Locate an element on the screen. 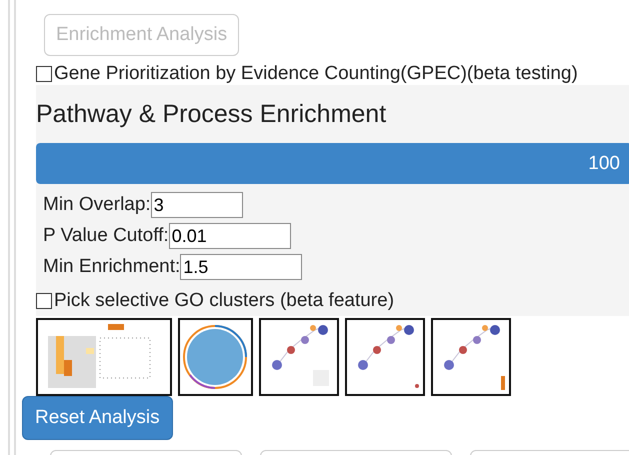 The width and height of the screenshot is (629, 455). field-label: Min Overlap: is located at coordinates (97, 205).